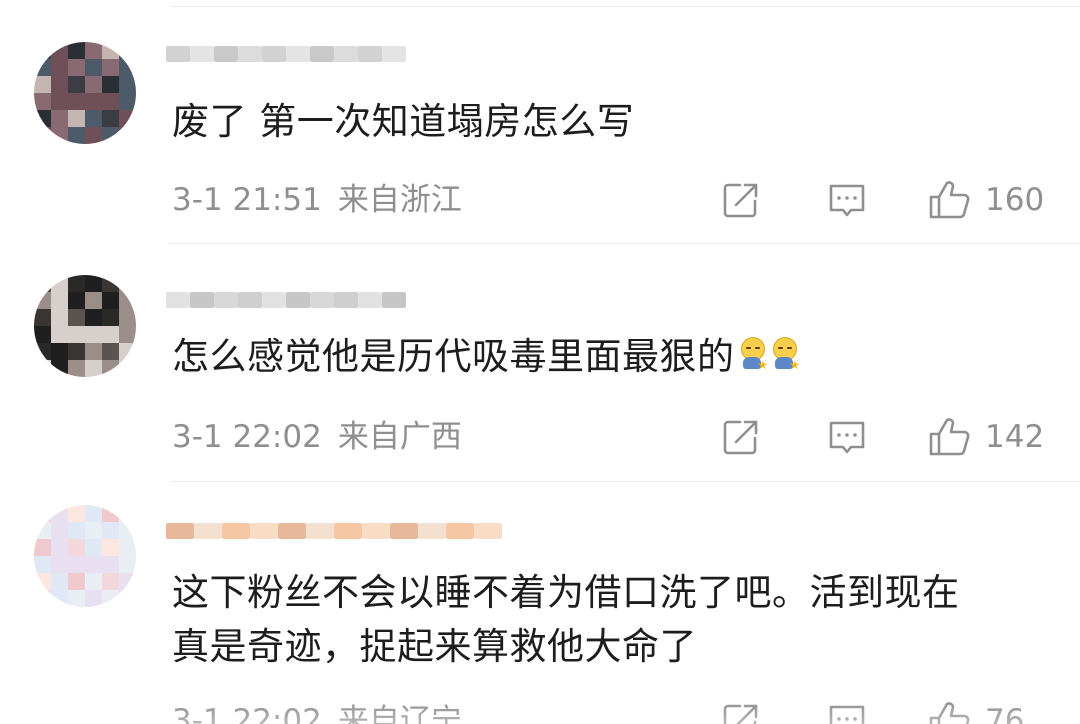 This screenshot has height=724, width=1080. Describe the element at coordinates (247, 200) in the screenshot. I see `comment-date: 3-1 21:51` at that location.